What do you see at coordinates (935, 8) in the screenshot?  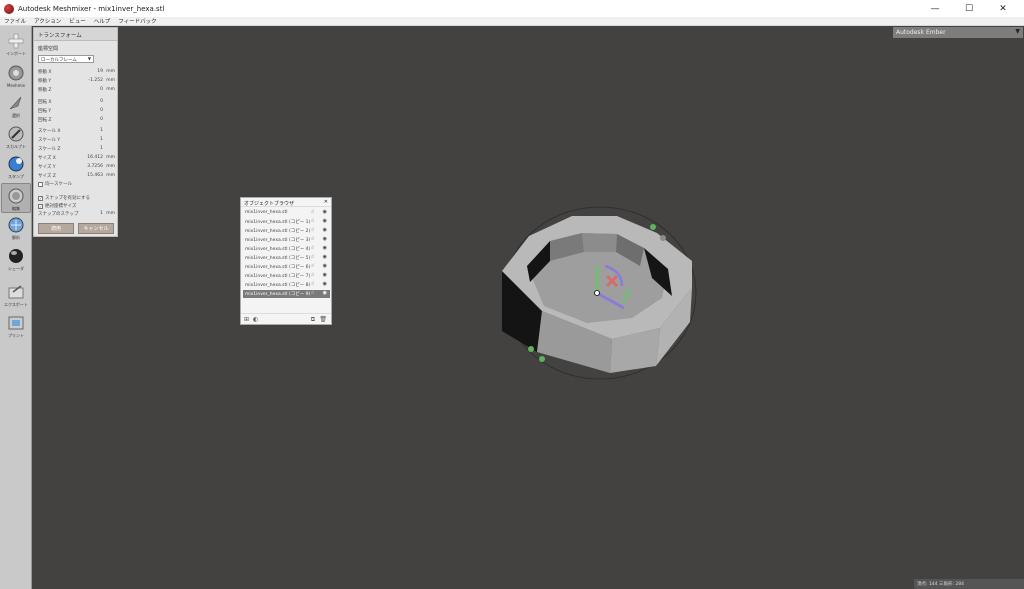 I see `minimize-button: —` at bounding box center [935, 8].